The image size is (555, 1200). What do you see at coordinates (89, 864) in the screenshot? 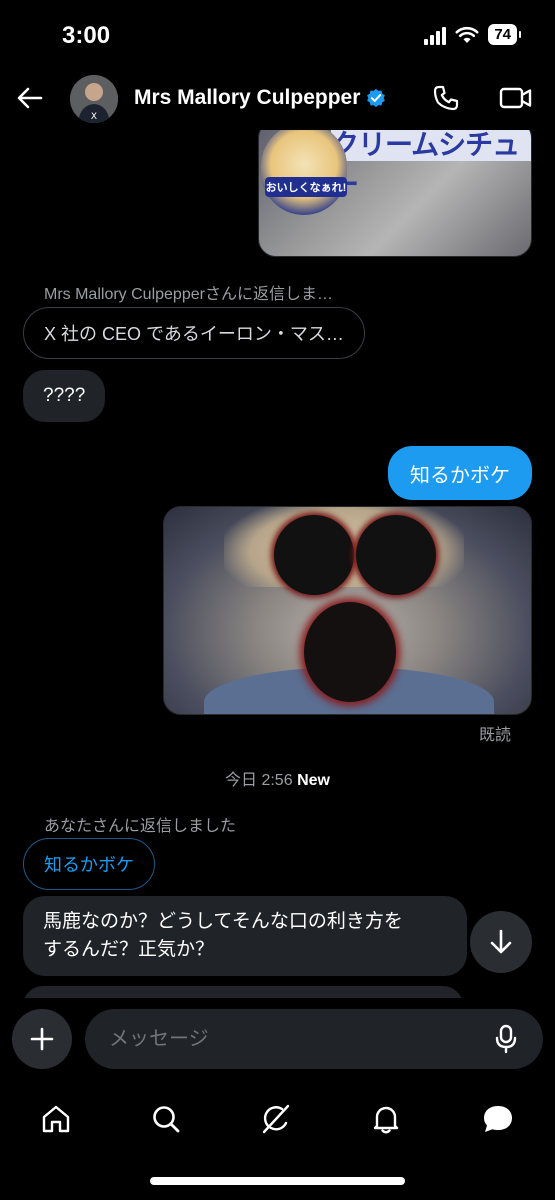
I see `quoted-message-2: 知るかボケ` at bounding box center [89, 864].